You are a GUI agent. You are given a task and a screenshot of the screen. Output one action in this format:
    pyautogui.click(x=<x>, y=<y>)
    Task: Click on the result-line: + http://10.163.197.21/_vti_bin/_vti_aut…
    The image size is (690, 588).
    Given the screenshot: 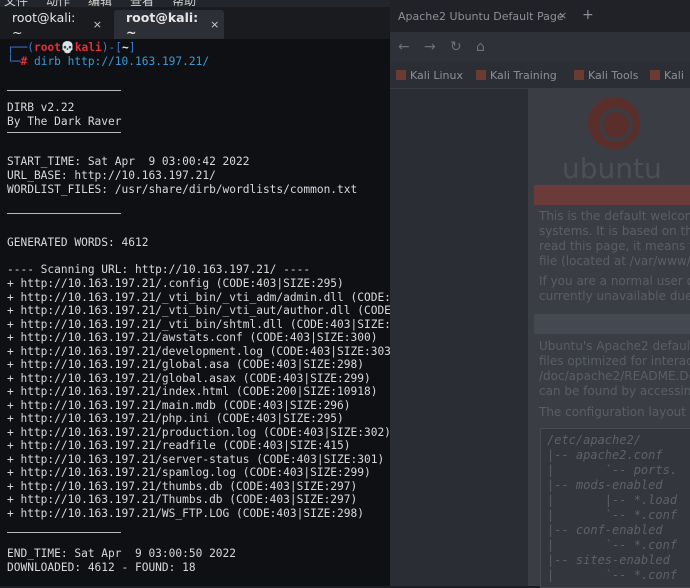 What is the action you would take?
    pyautogui.click(x=198, y=310)
    